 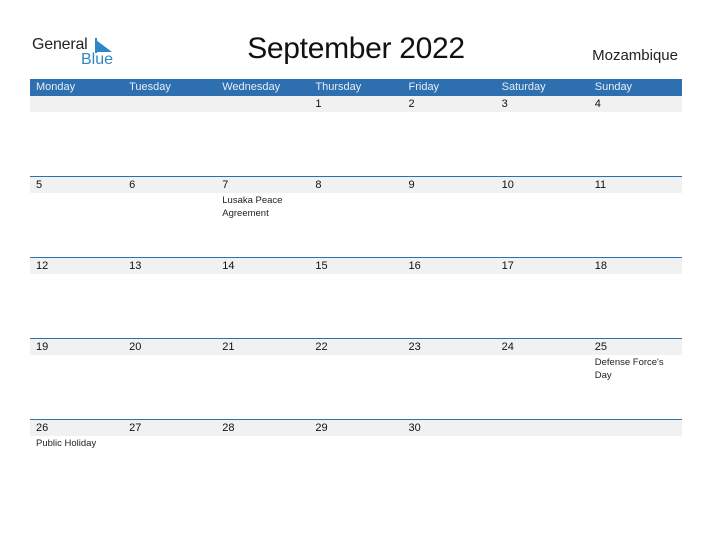 I want to click on day-number: 15, so click(x=321, y=266).